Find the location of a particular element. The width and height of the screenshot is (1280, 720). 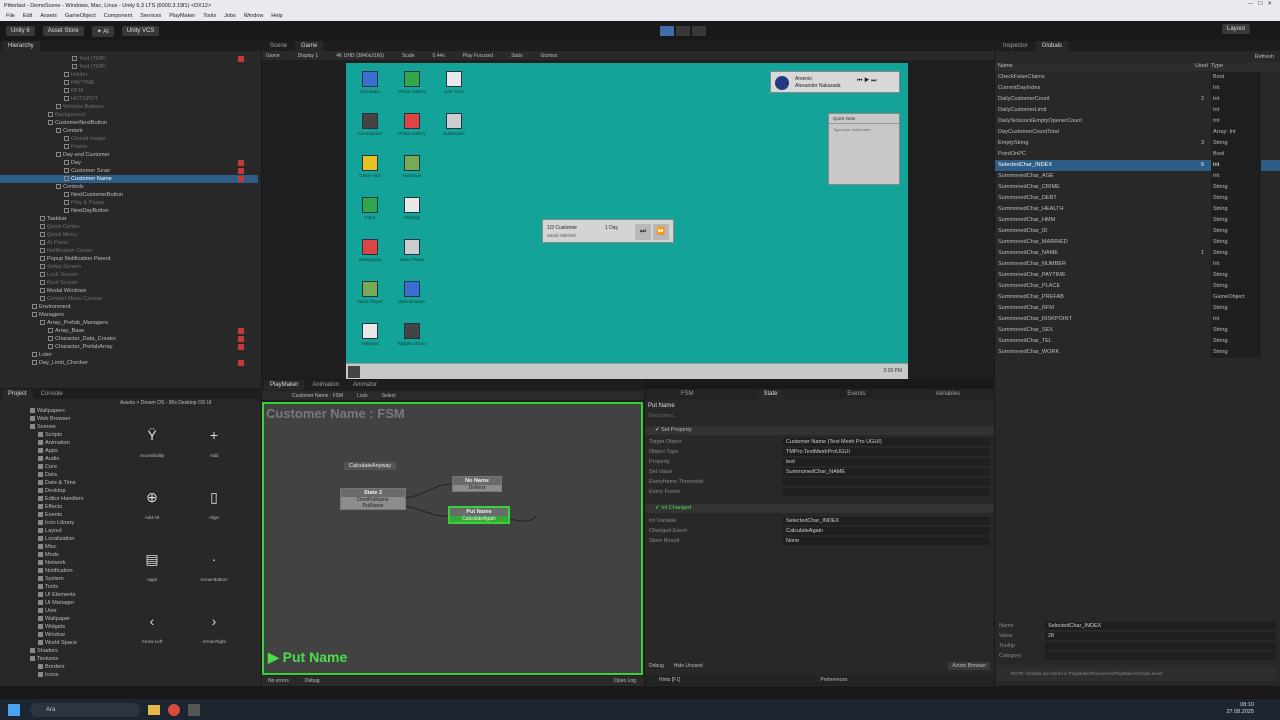

global-type-dropdown: Array: Int is located at coordinates (1236, 132).